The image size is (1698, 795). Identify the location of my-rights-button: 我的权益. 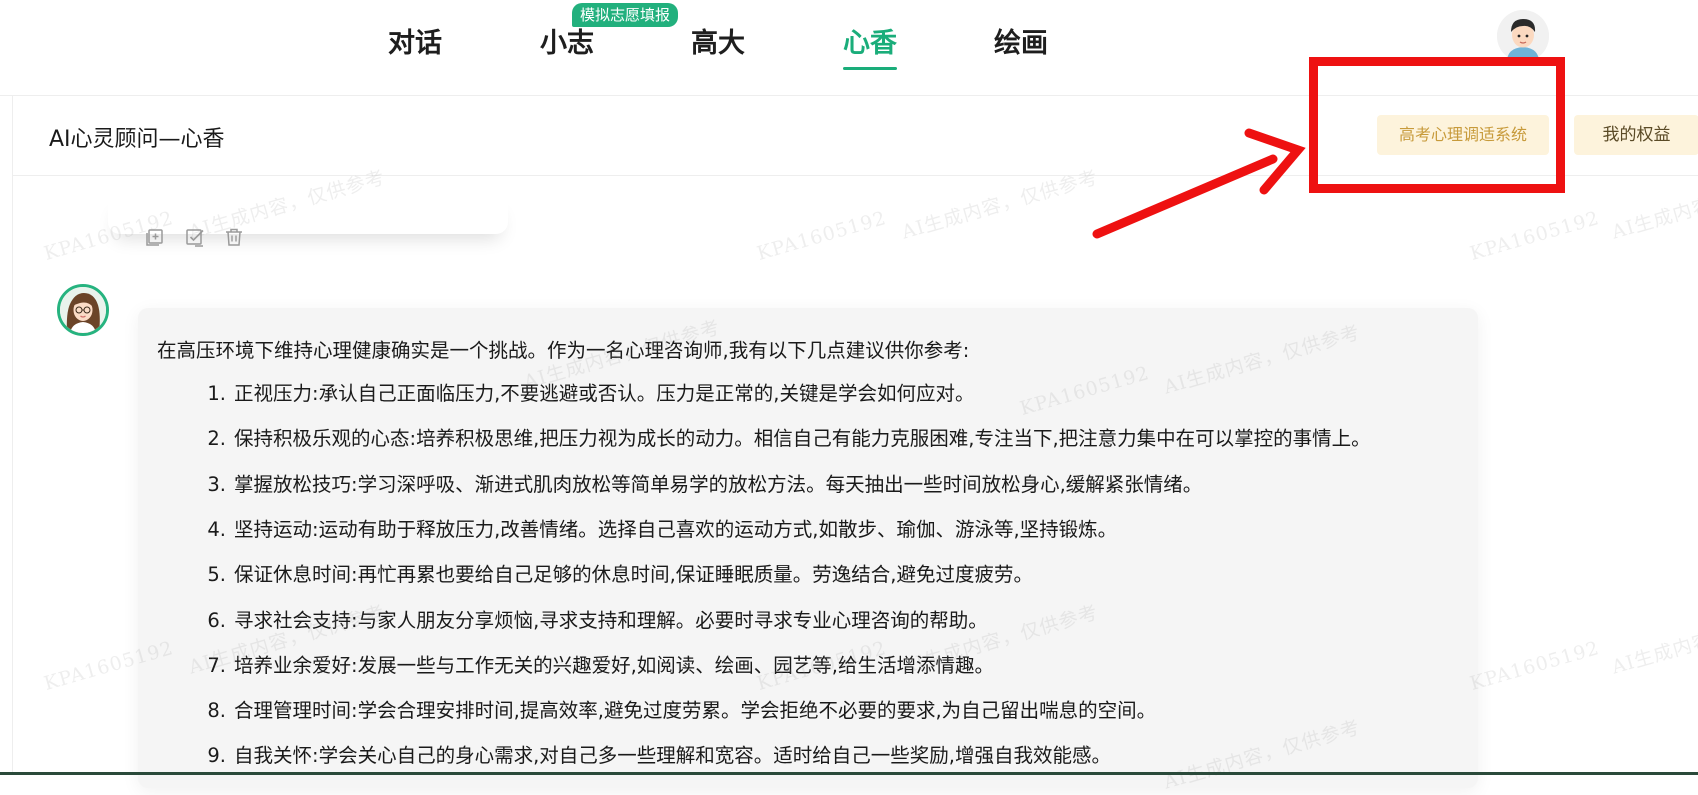
(1636, 135).